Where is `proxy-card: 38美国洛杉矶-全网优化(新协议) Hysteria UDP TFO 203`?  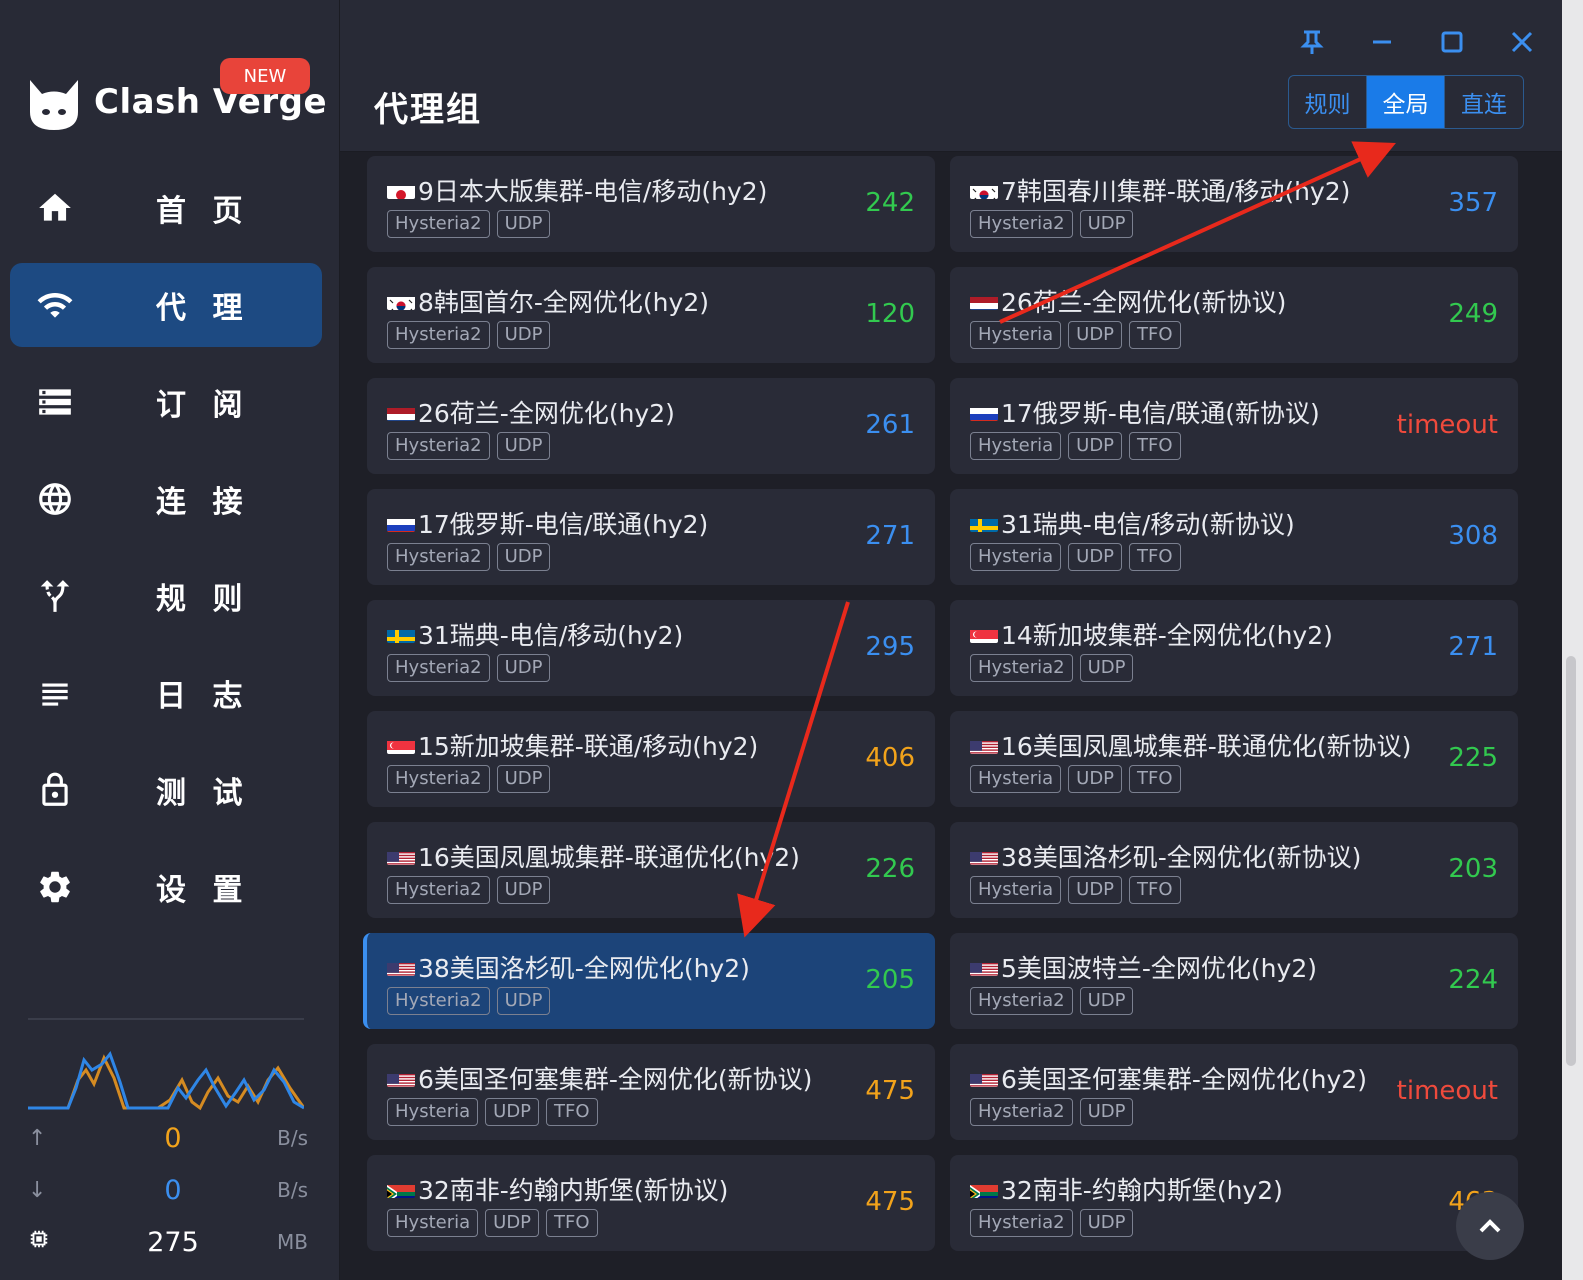 proxy-card: 38美国洛杉矶-全网优化(新协议) Hysteria UDP TFO 203 is located at coordinates (1234, 870).